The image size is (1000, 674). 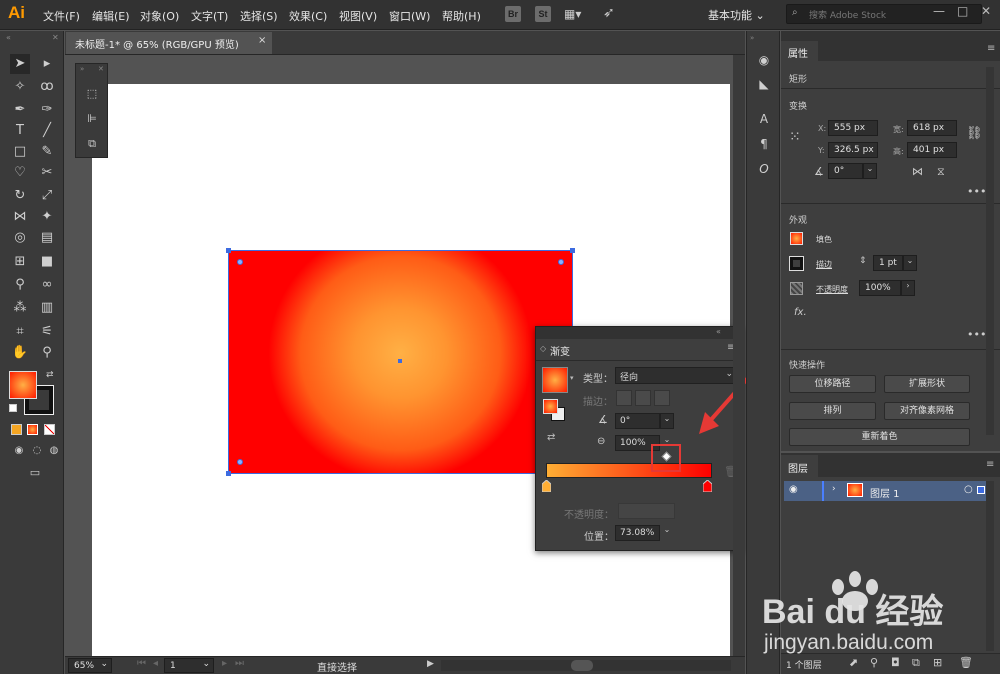 I want to click on document-tab: 未标题-1* @ 65% (RGB/GPU 预览) ×, so click(x=169, y=43).